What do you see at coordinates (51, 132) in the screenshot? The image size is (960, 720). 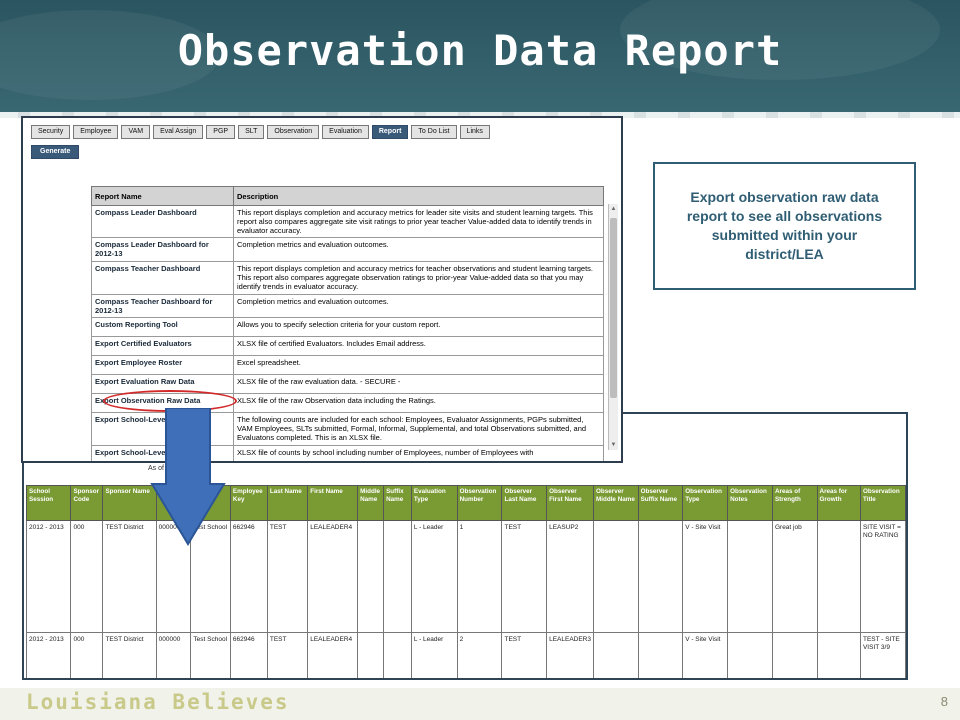 I see `tab-security: Security` at bounding box center [51, 132].